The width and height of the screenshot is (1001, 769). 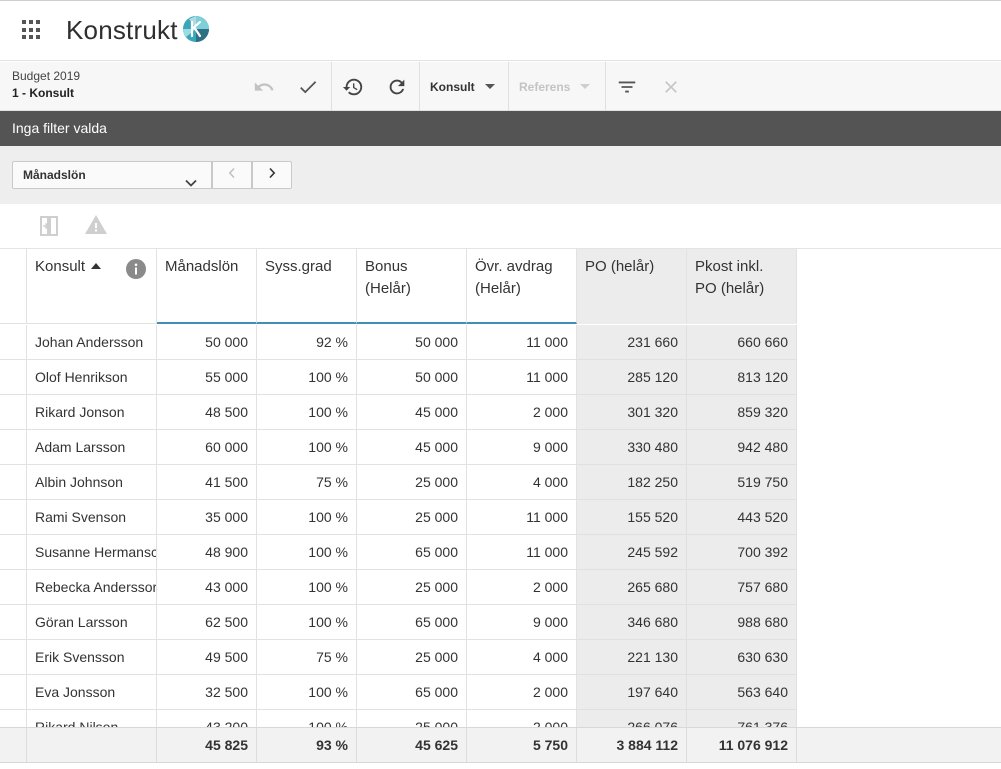 I want to click on undo-icon, so click(x=264, y=87).